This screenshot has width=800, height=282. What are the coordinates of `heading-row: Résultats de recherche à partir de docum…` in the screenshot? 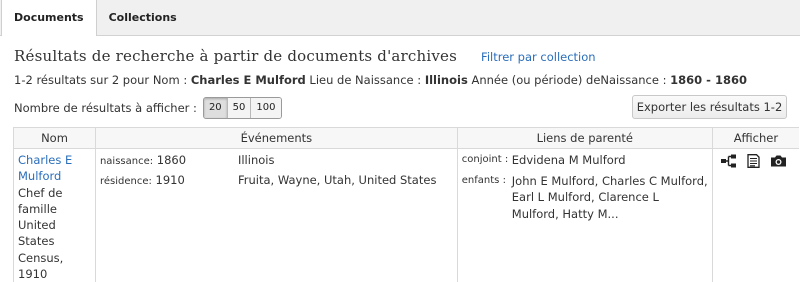 It's located at (305, 56).